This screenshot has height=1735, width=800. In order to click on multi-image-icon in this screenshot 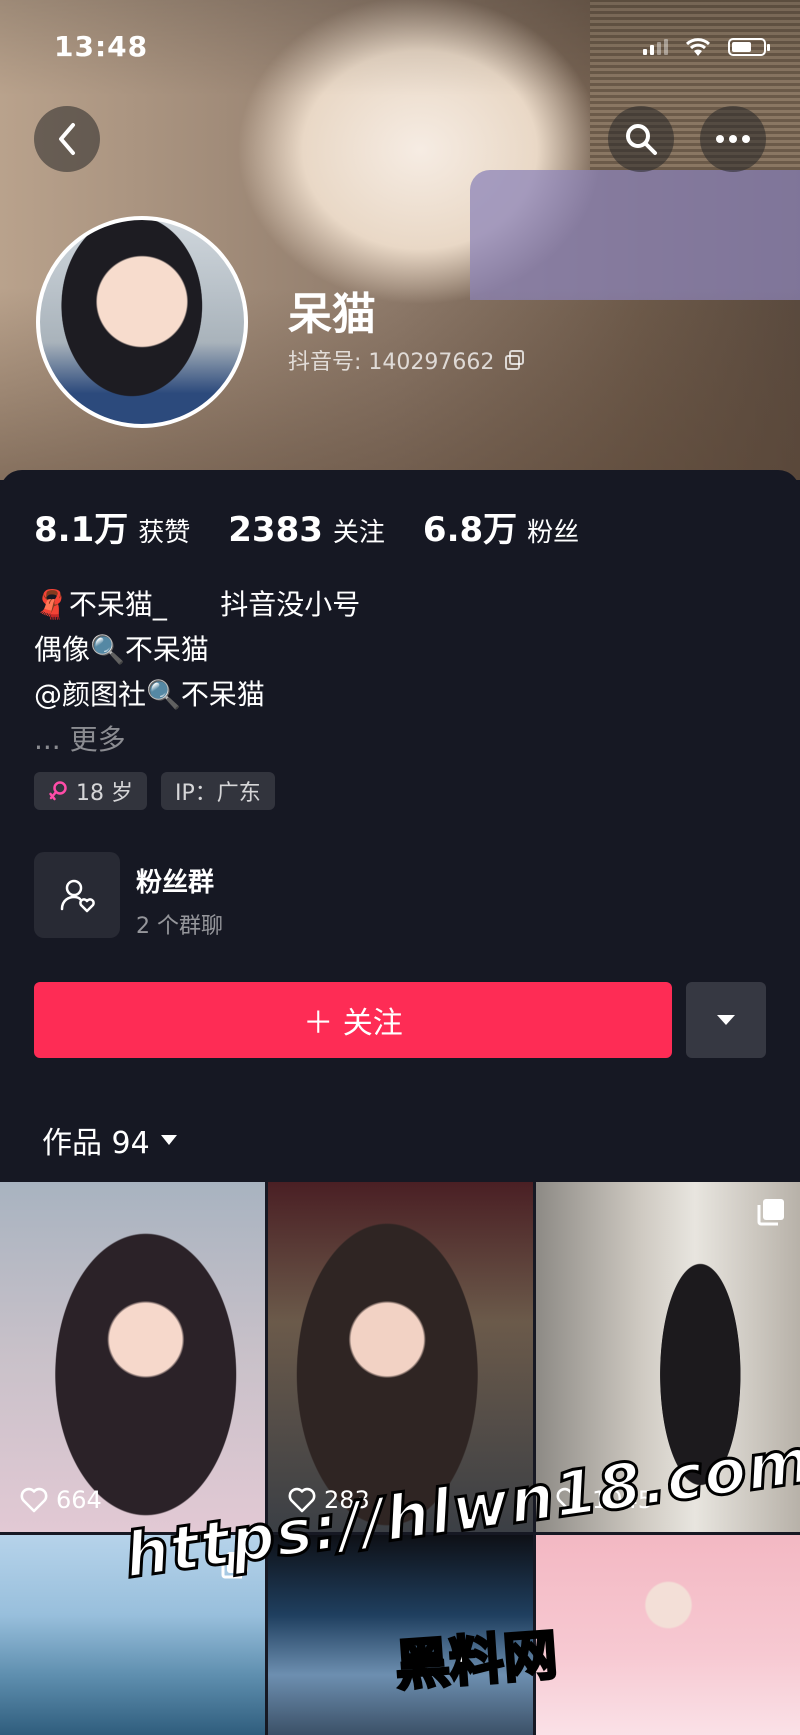, I will do `click(770, 1212)`.